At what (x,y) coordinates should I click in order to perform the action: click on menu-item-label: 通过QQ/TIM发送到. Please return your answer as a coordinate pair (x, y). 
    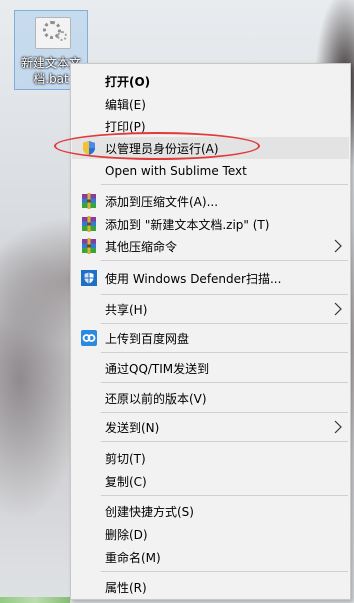
    Looking at the image, I should click on (157, 368).